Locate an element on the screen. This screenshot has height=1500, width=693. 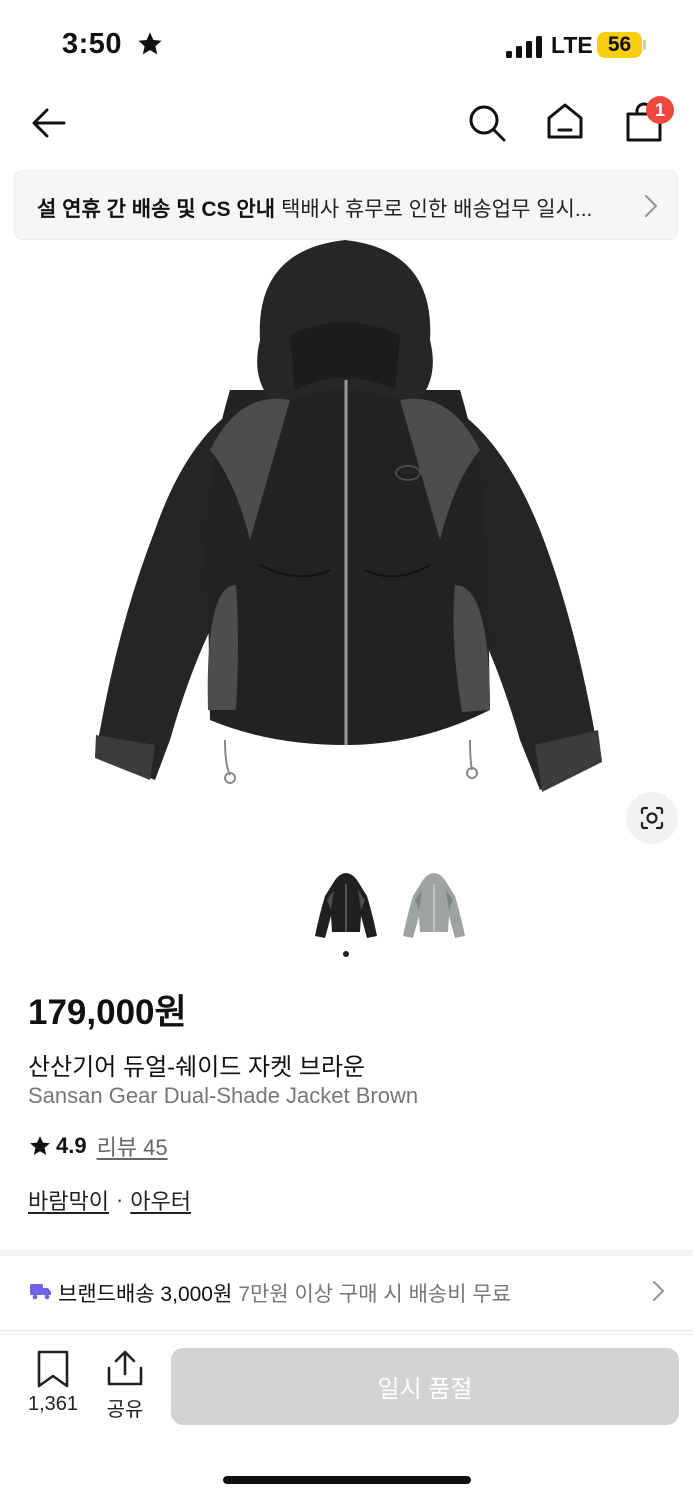
free-shipping-note: 7만원 이상 구매 시 배송비 무료 is located at coordinates (375, 1294).